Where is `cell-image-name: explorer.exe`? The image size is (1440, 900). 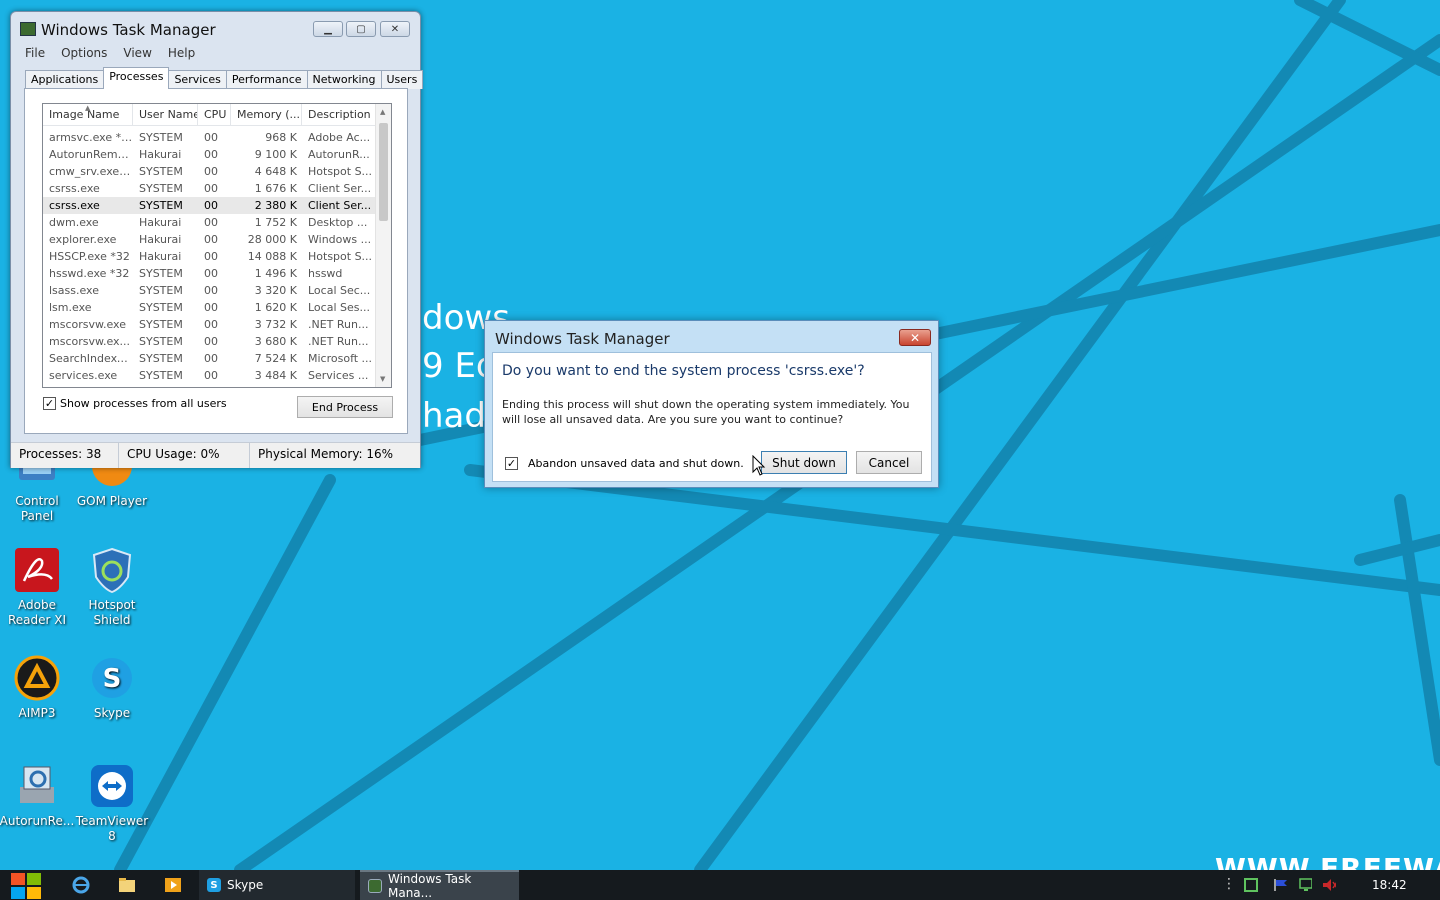
cell-image-name: explorer.exe is located at coordinates (83, 239).